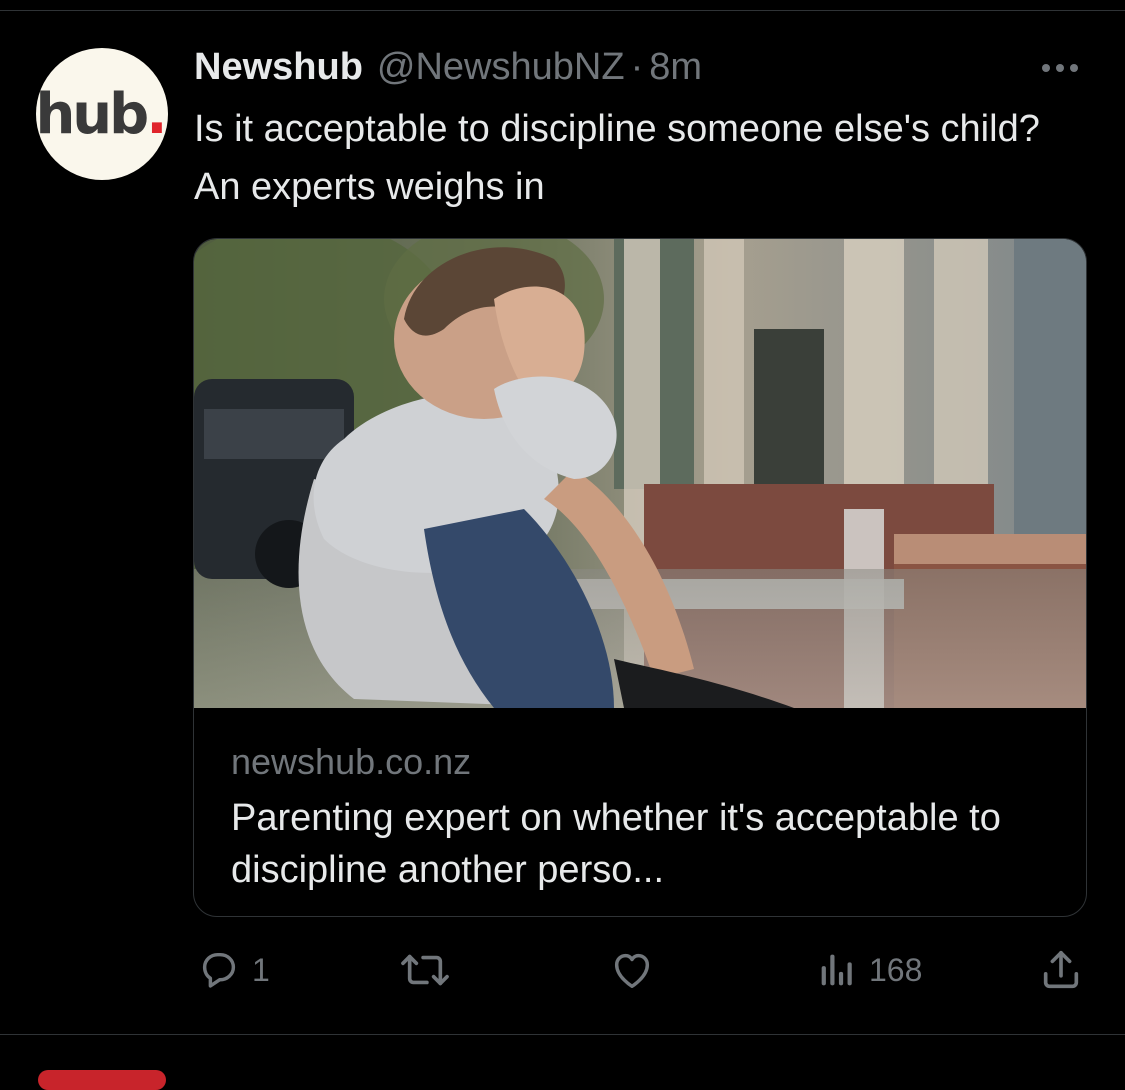 The height and width of the screenshot is (1090, 1125). Describe the element at coordinates (102, 1080) in the screenshot. I see `next-tweet-avatar` at that location.